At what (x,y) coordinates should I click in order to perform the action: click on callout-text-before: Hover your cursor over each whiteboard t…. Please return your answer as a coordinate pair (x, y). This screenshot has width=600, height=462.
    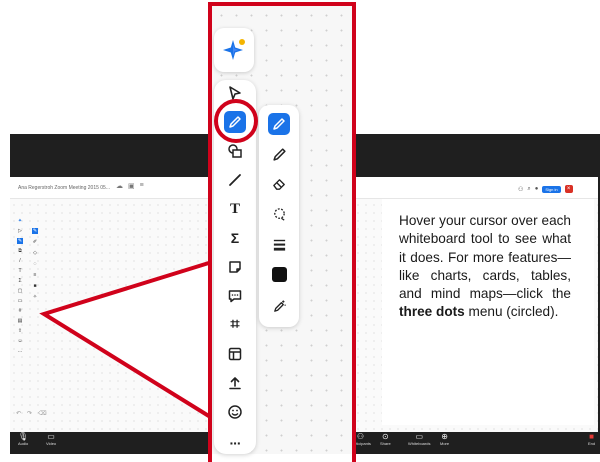
    Looking at the image, I should click on (485, 257).